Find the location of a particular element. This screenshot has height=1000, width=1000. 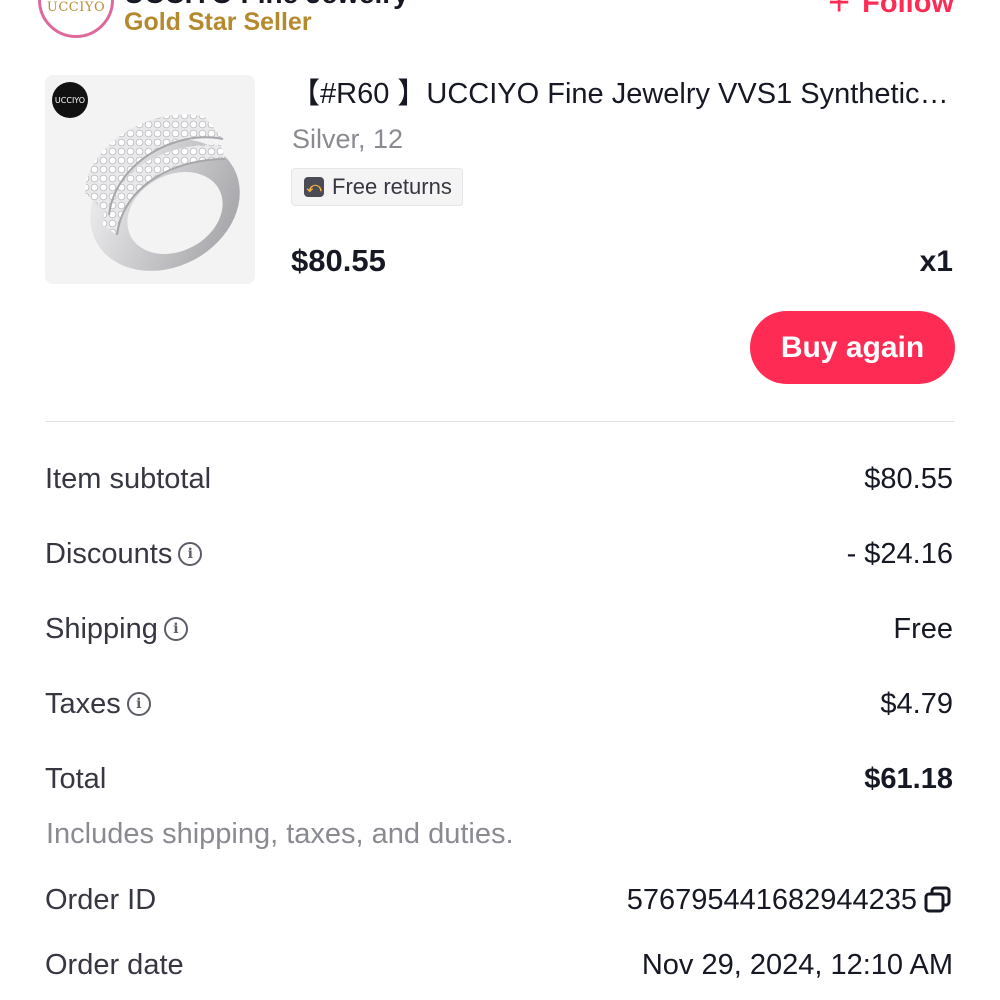

discounts-label-group: Discounts i is located at coordinates (124, 554).